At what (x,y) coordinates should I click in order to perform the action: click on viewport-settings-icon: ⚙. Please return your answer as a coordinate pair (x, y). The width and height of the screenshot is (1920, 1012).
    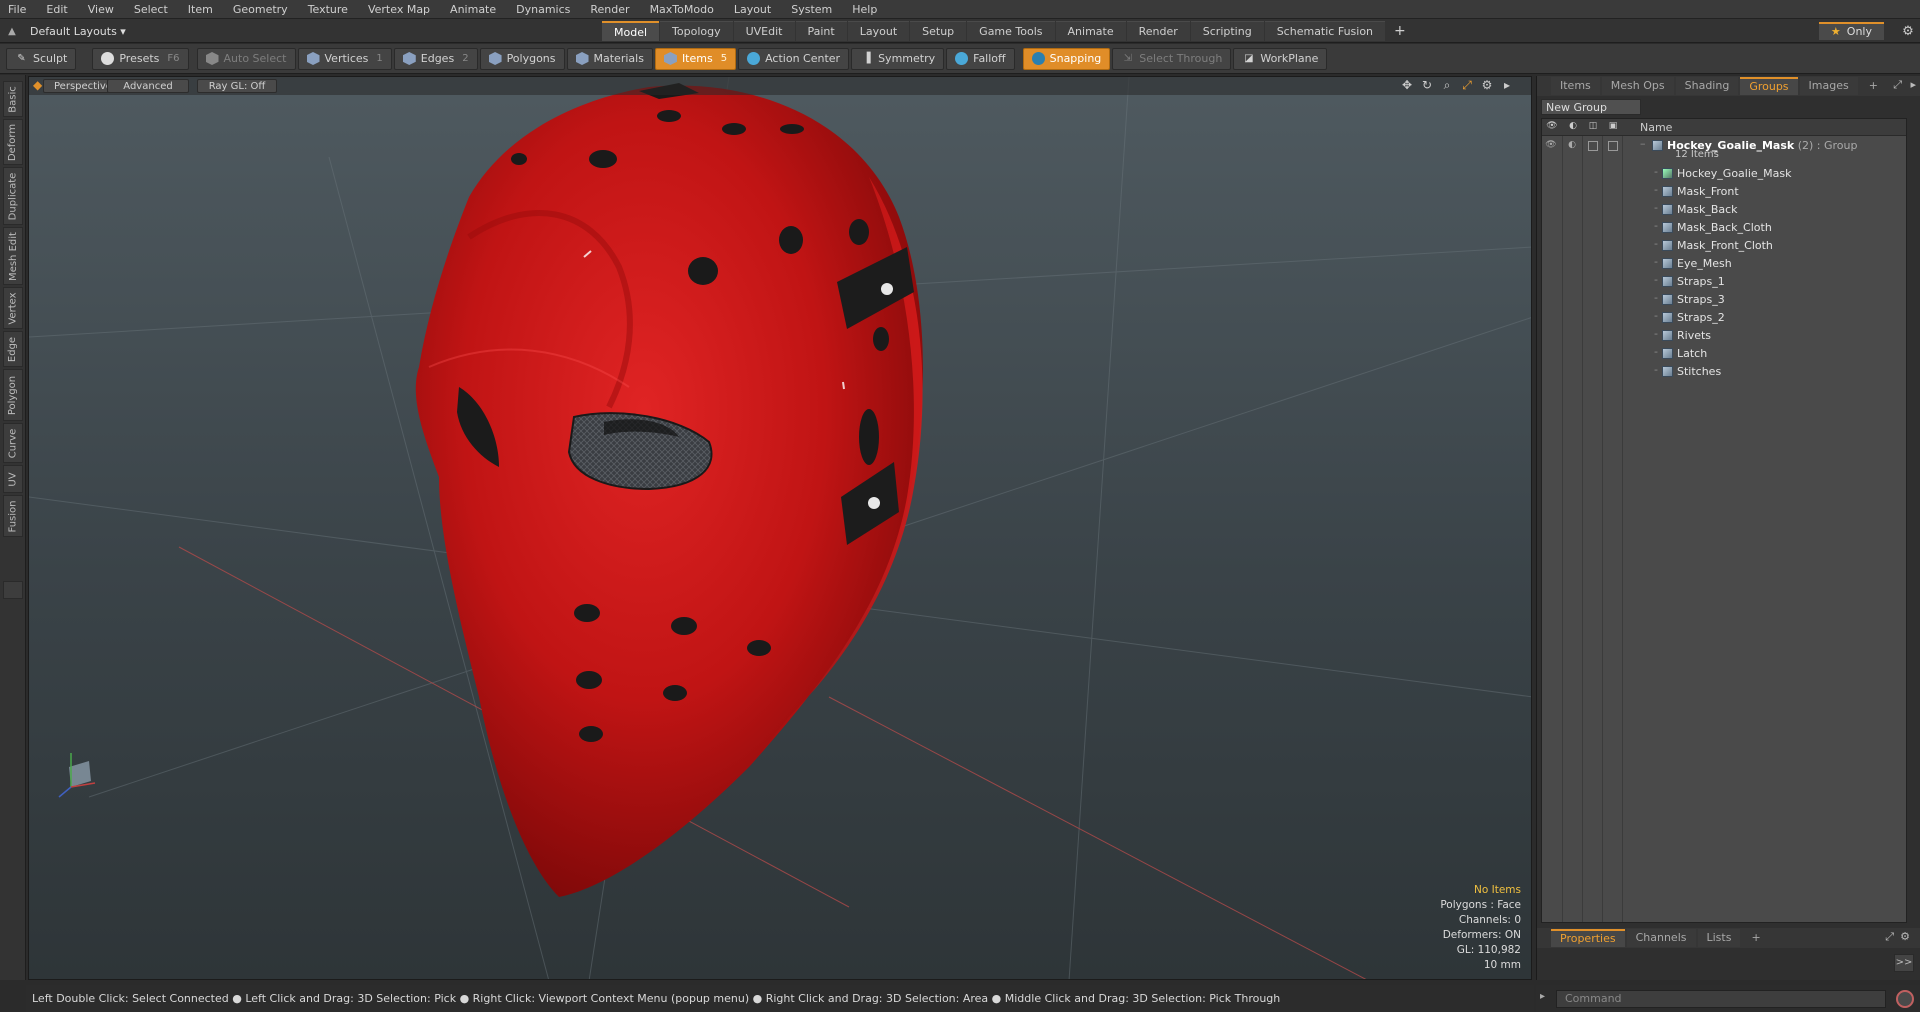
    Looking at the image, I should click on (1487, 85).